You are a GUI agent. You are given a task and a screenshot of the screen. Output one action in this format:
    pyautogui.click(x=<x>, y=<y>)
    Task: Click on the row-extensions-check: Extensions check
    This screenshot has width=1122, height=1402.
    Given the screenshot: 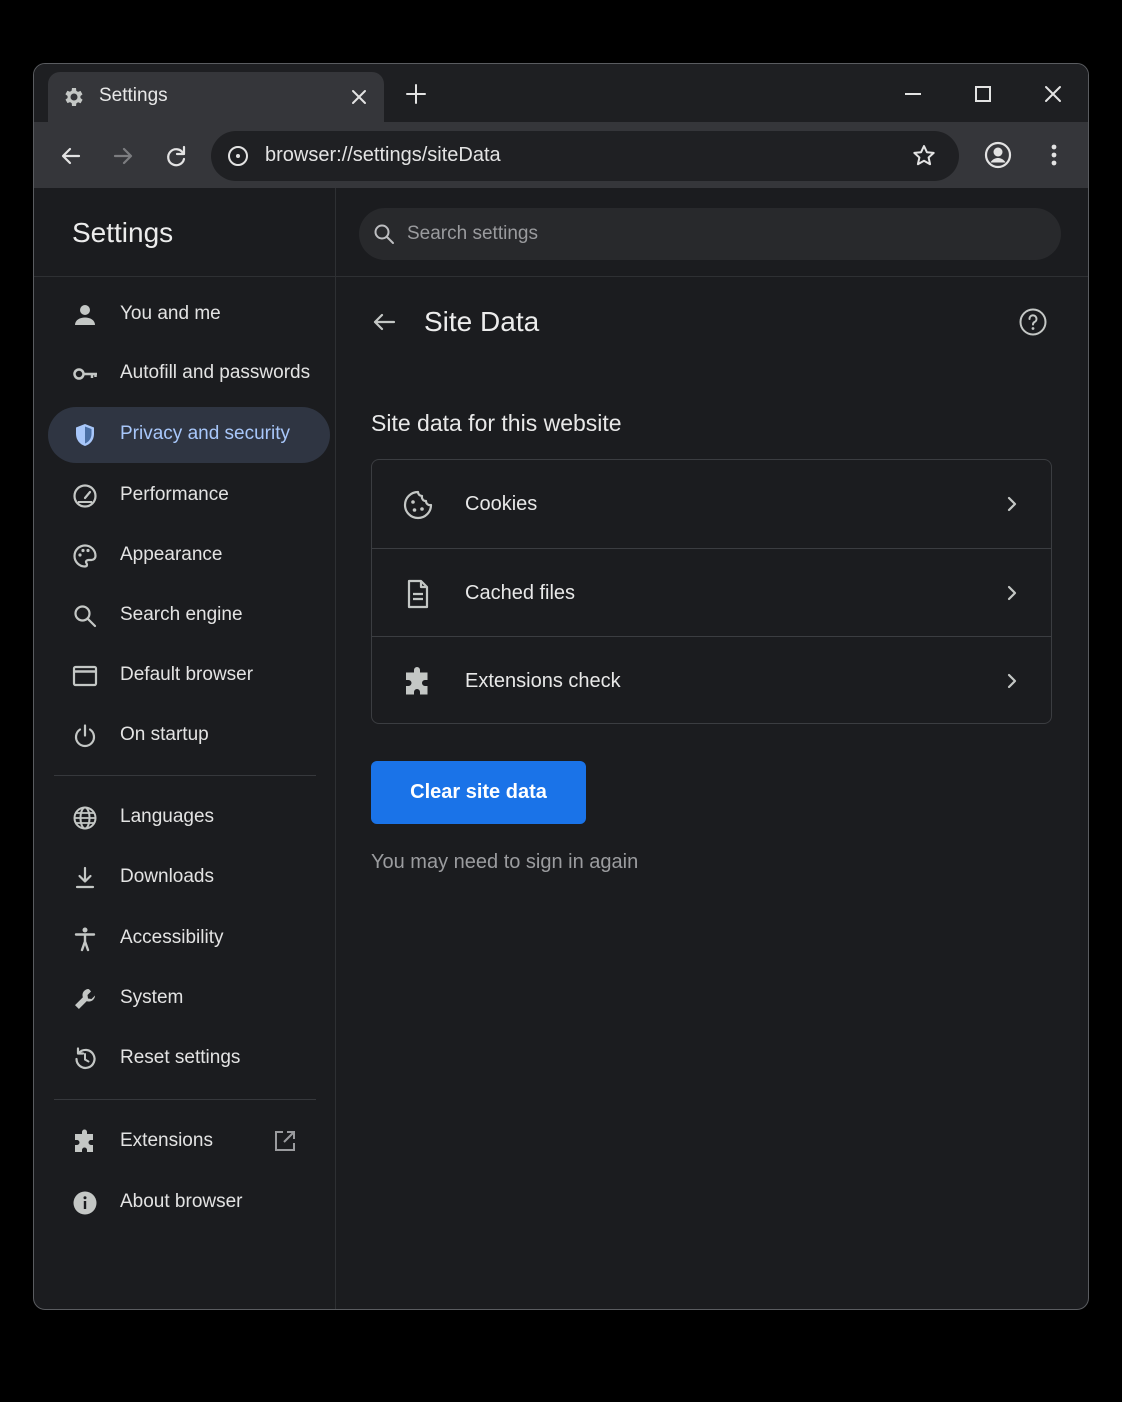 What is the action you would take?
    pyautogui.click(x=711, y=680)
    